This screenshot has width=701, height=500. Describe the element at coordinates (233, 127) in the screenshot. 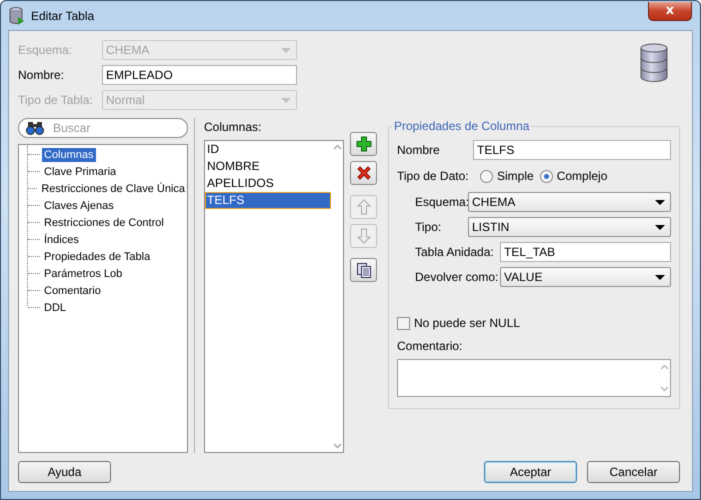

I see `columns-label: Columnas:` at that location.